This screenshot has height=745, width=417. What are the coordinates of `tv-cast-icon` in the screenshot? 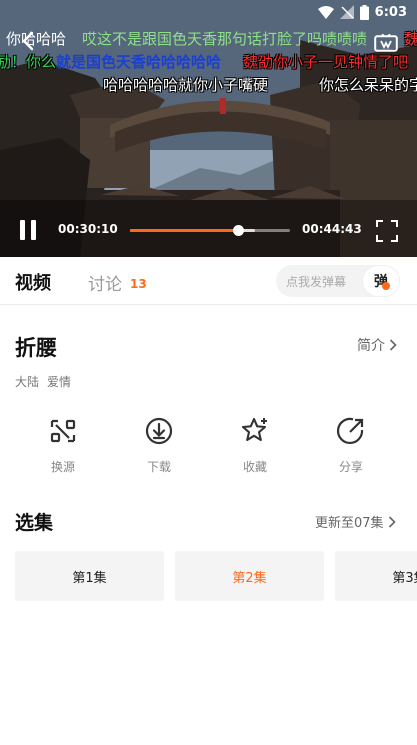 It's located at (386, 44).